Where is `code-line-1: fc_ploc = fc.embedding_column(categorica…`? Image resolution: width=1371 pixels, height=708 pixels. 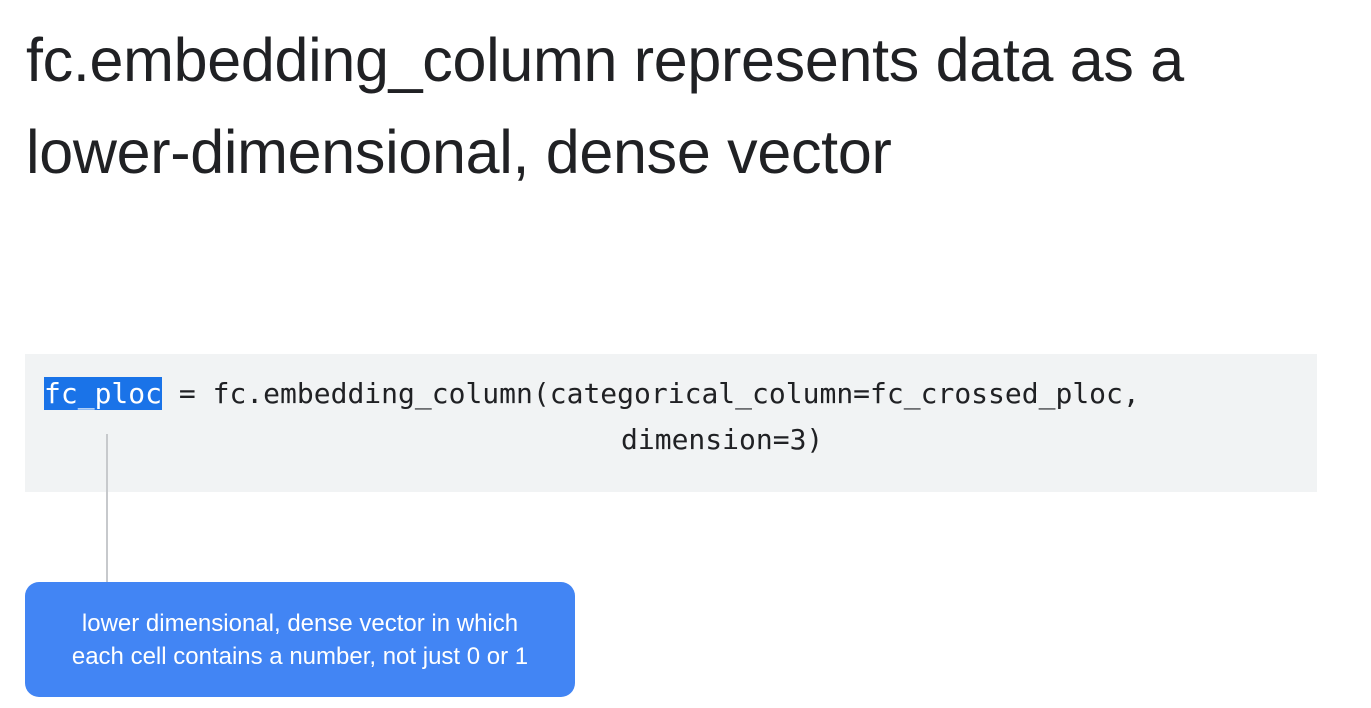 code-line-1: fc_ploc = fc.embedding_column(categorica… is located at coordinates (592, 394).